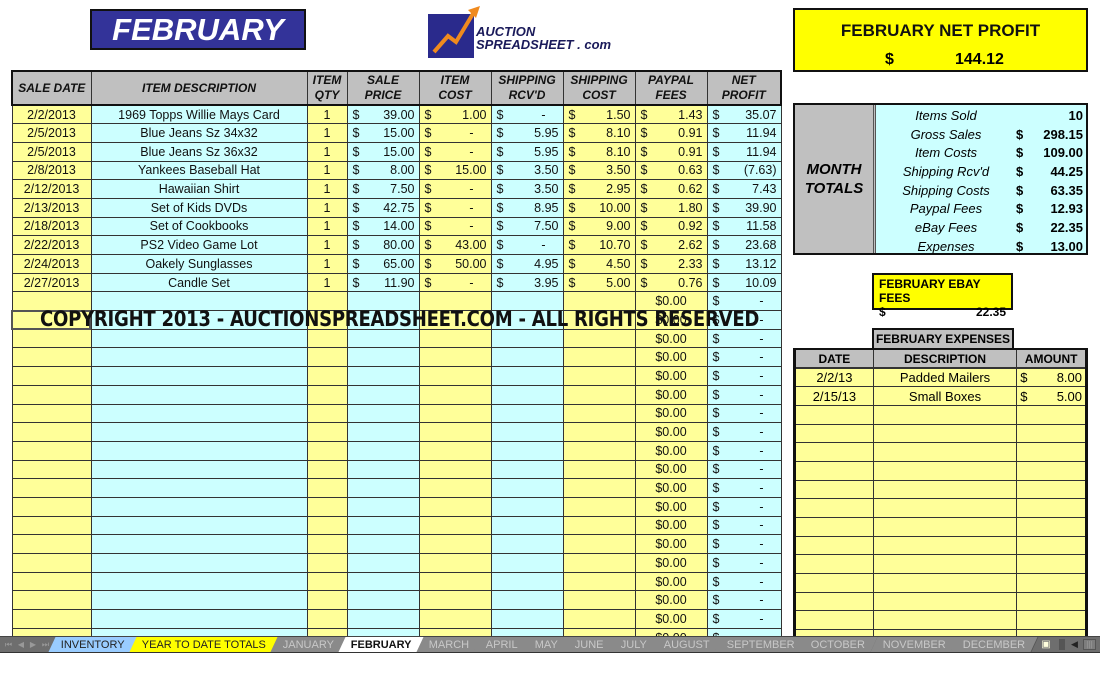  Describe the element at coordinates (199, 264) in the screenshot. I see `item-description-cell: Oakely Sunglasses` at that location.